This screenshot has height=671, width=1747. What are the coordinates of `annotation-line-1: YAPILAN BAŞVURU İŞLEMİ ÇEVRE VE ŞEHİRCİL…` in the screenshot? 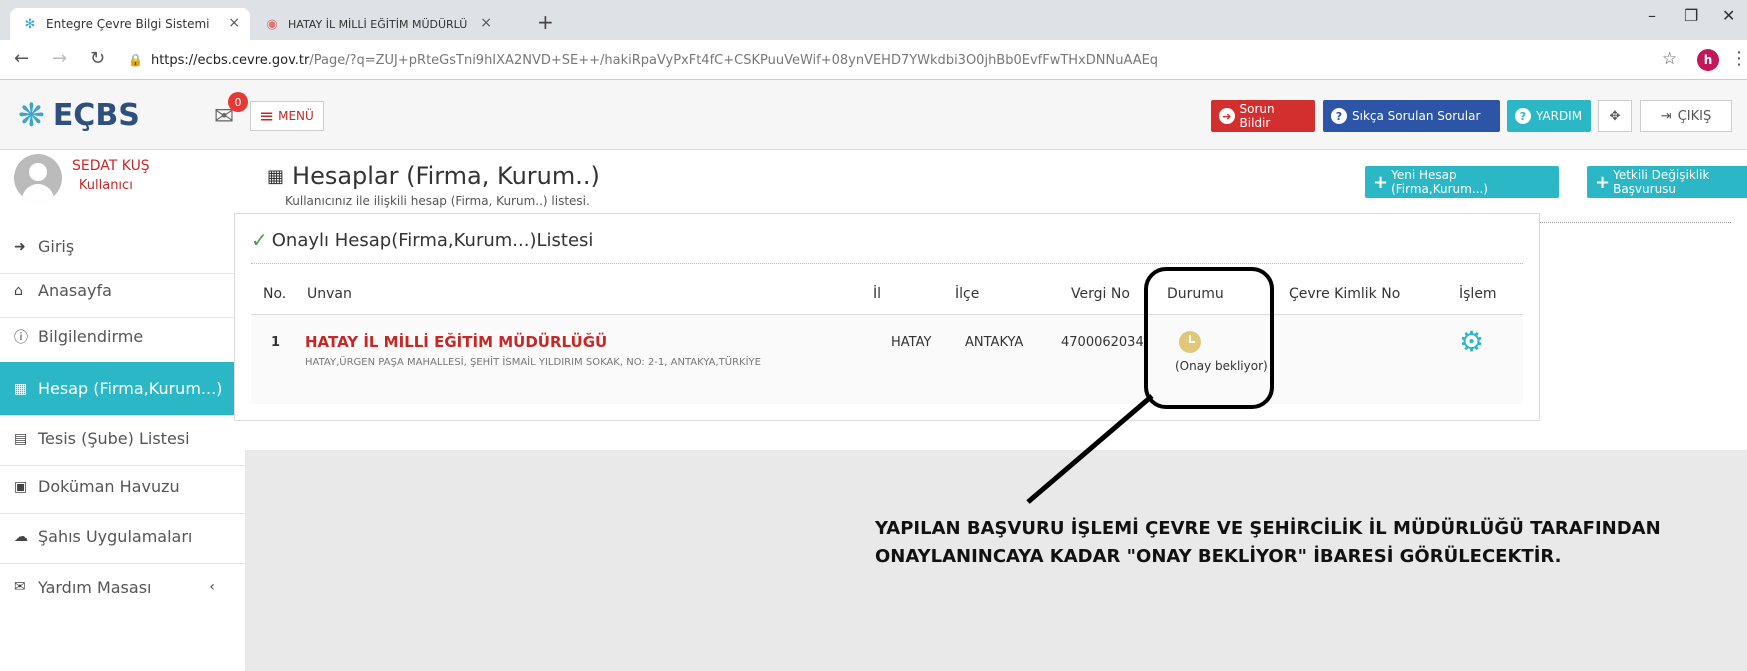 It's located at (1268, 528).